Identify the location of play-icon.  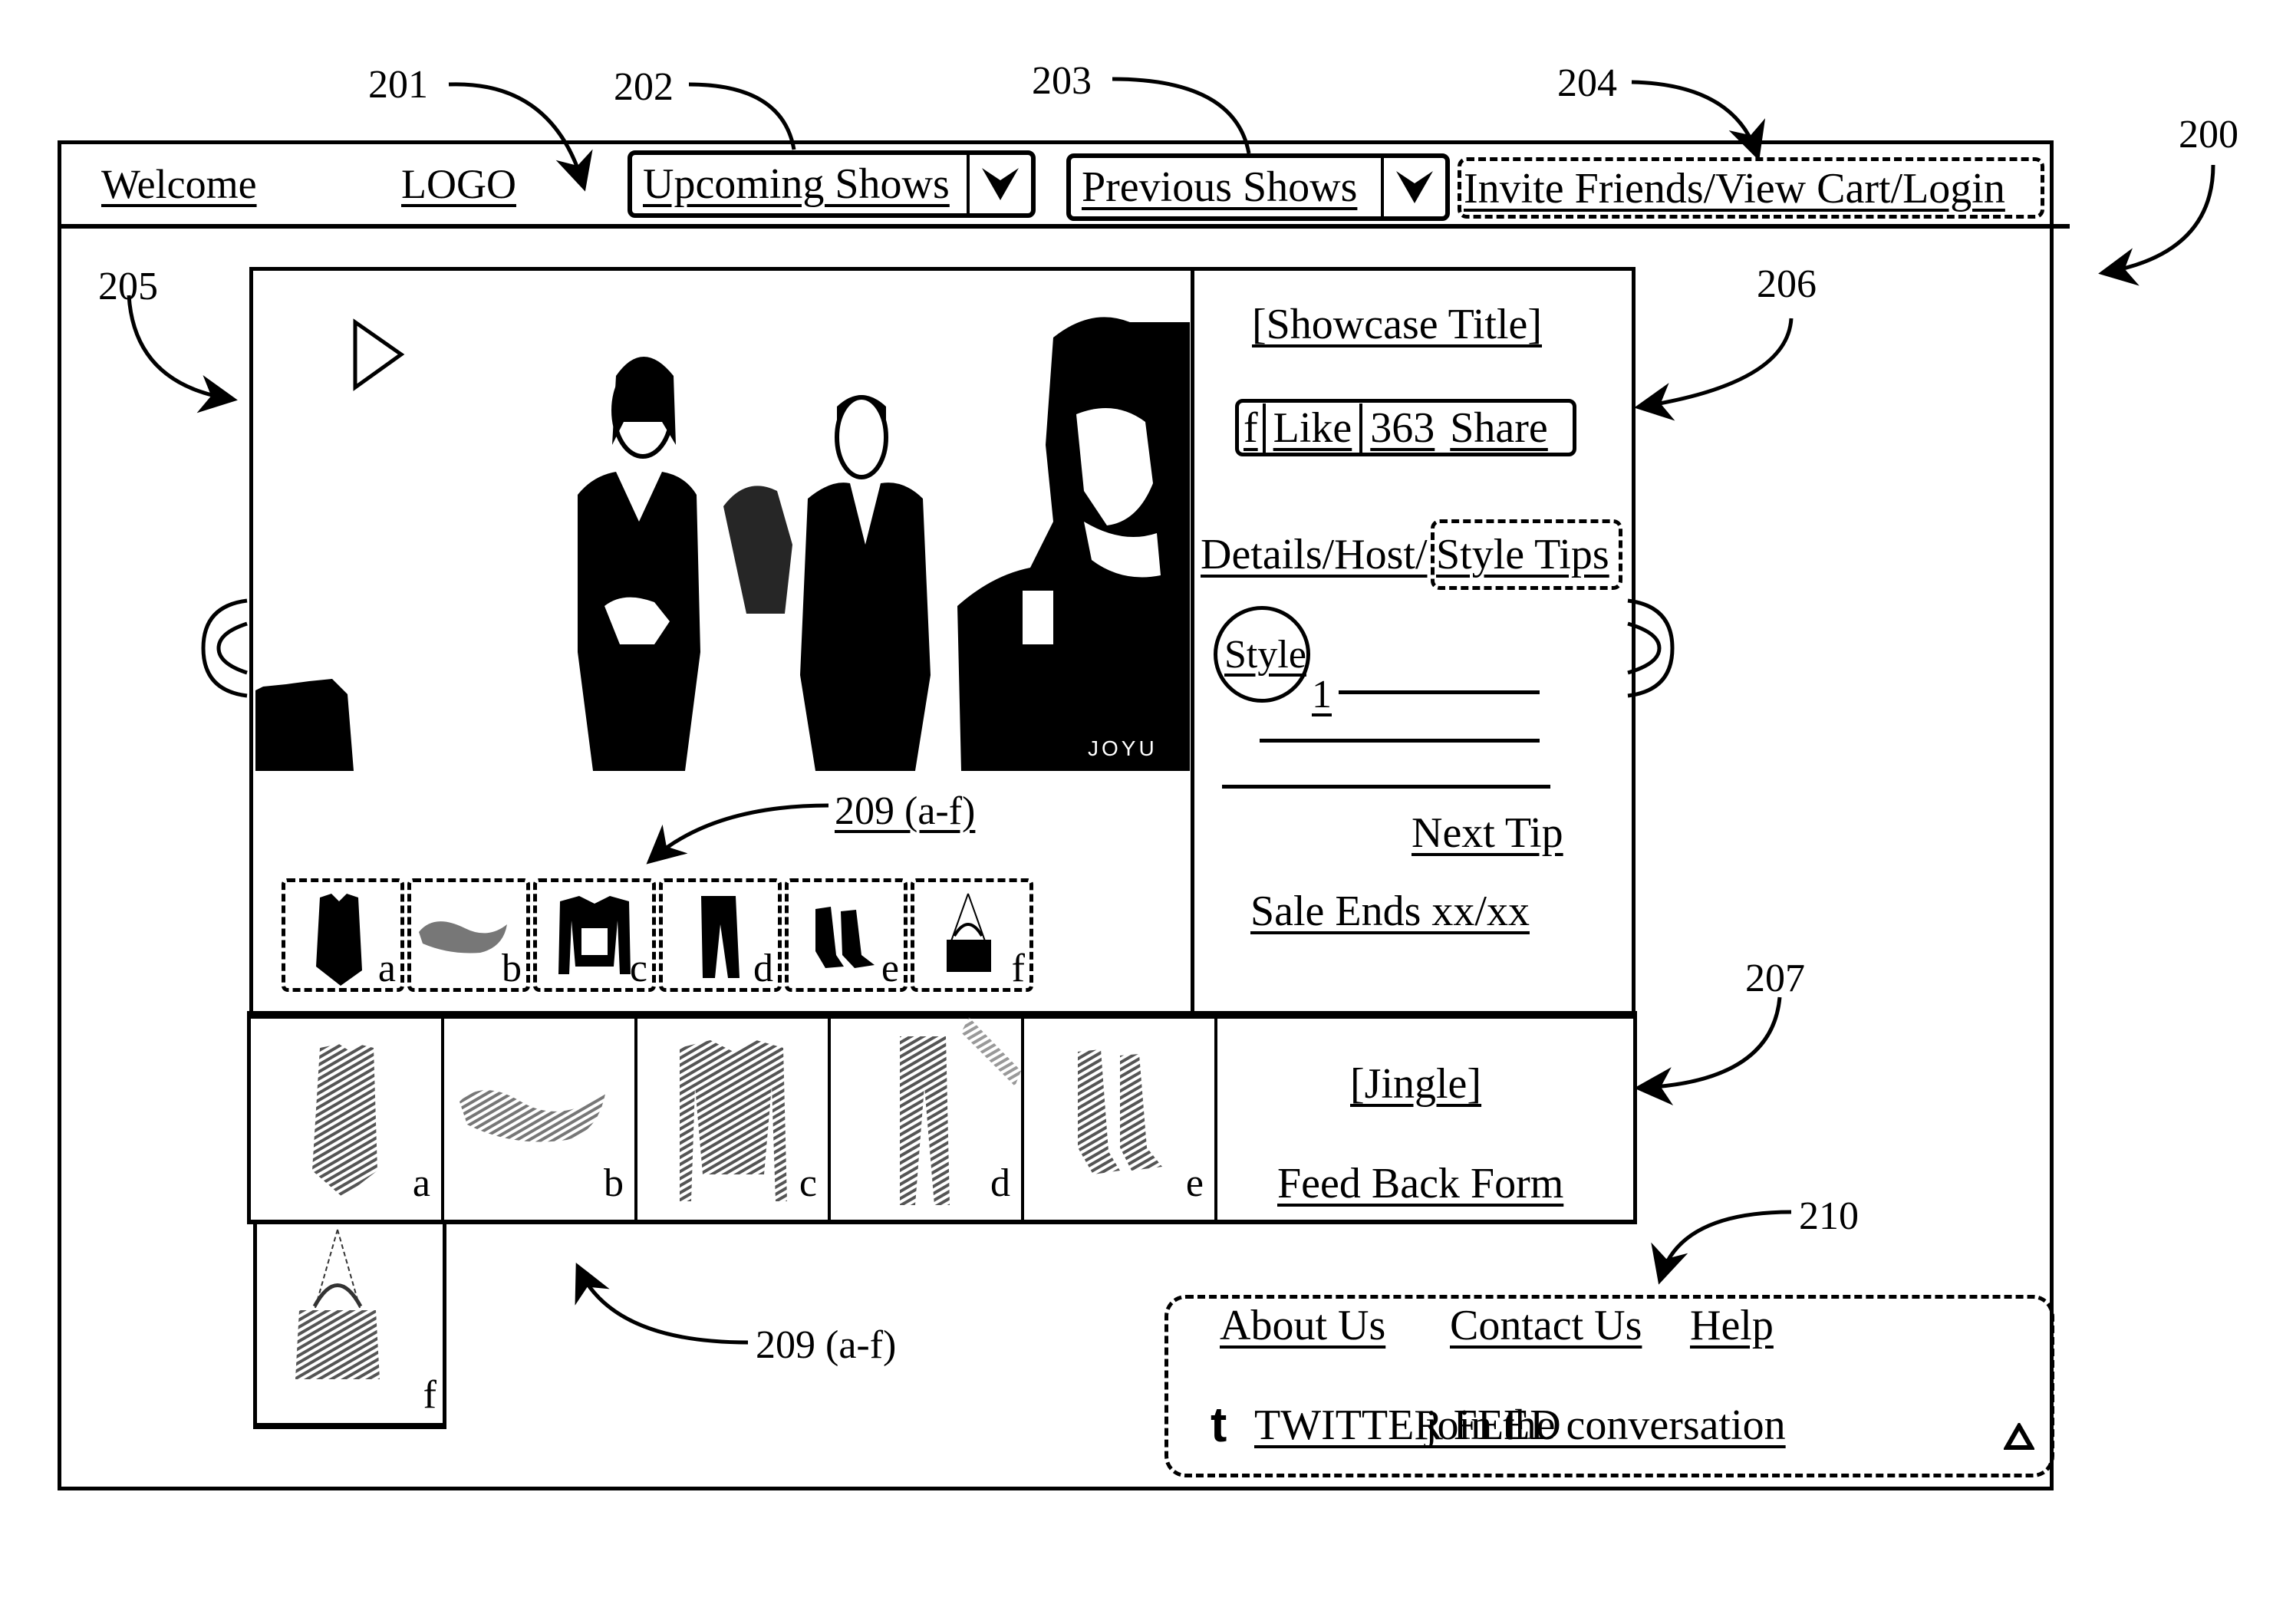
(379, 354).